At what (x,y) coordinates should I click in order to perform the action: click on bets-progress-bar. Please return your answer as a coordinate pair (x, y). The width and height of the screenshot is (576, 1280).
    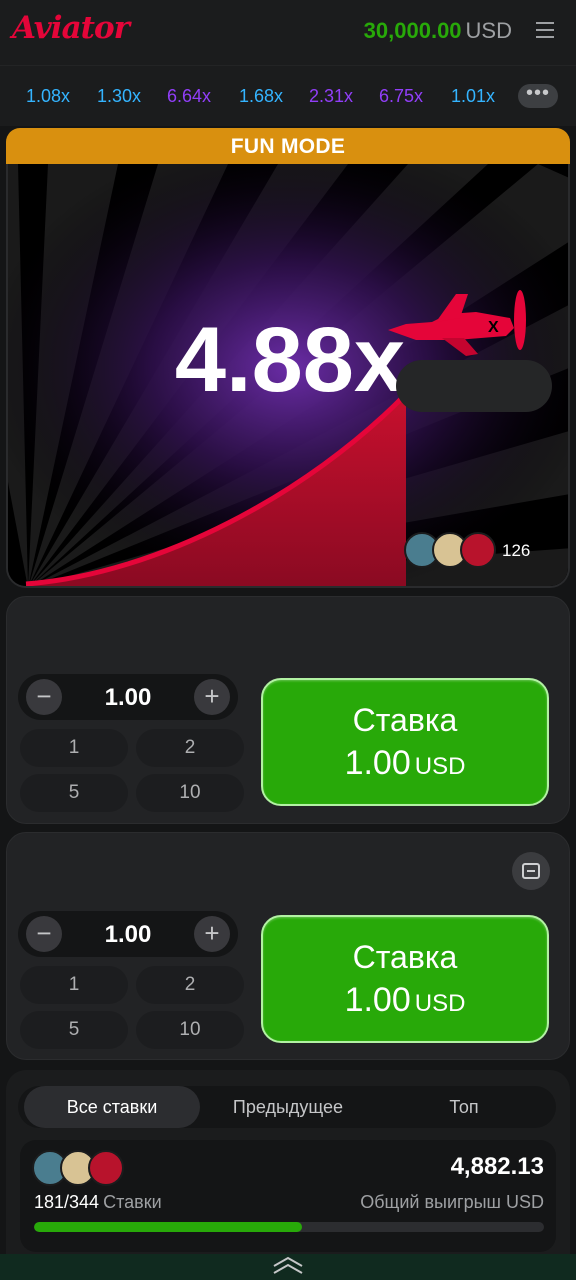
    Looking at the image, I should click on (289, 1227).